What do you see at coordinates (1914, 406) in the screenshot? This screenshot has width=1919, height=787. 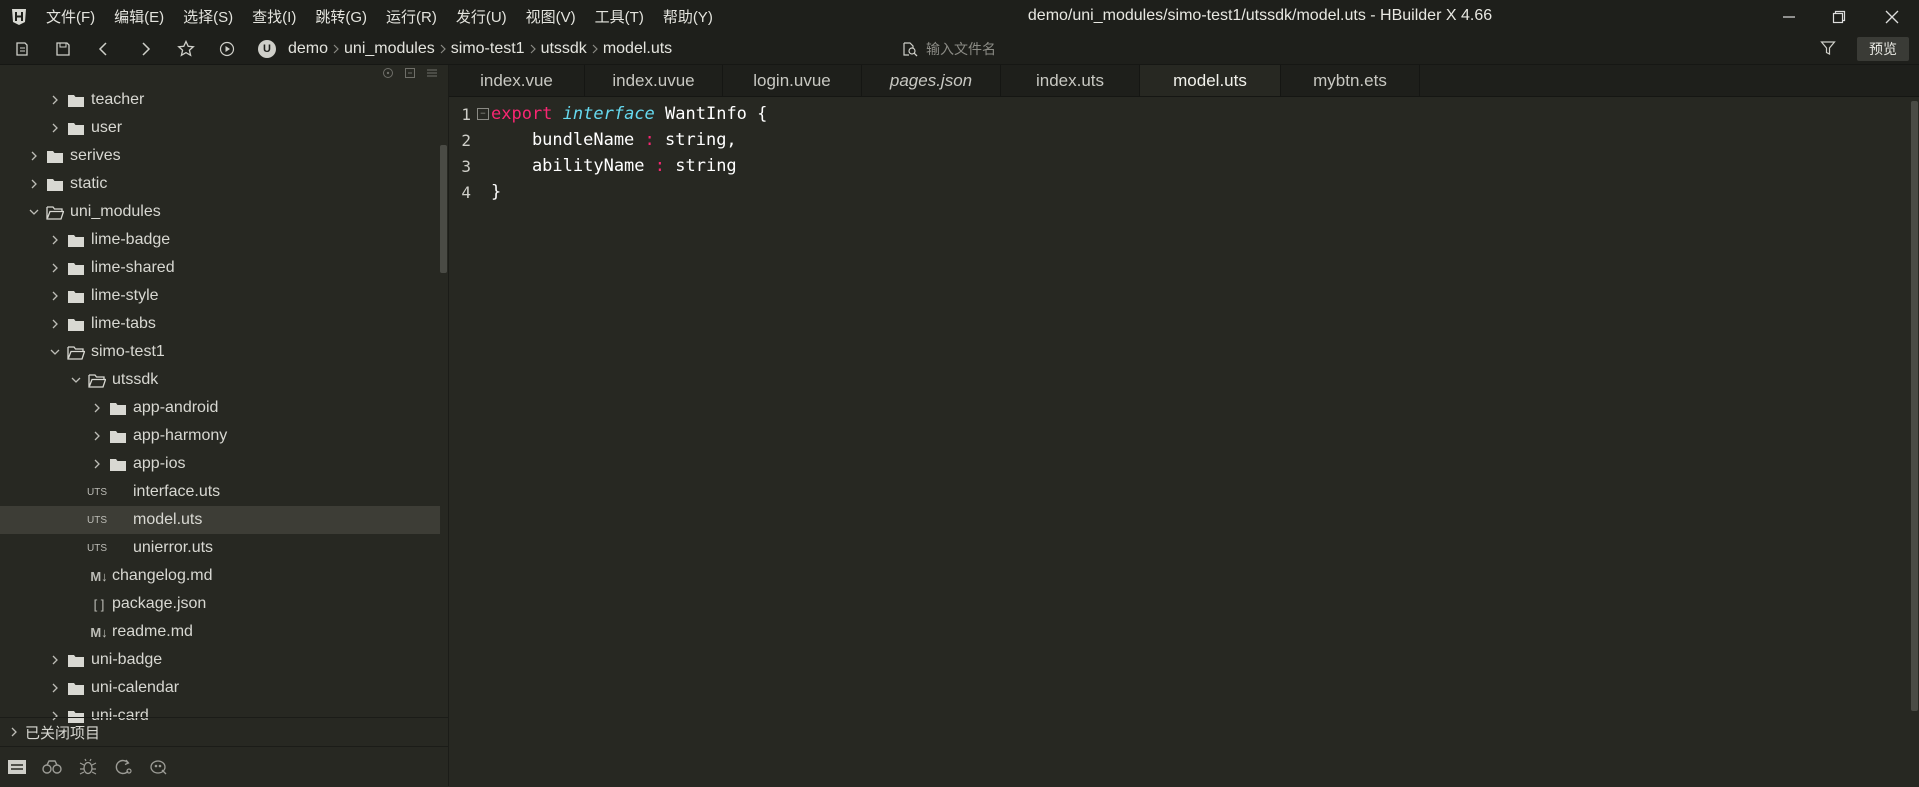 I see `editor-scrollbar` at bounding box center [1914, 406].